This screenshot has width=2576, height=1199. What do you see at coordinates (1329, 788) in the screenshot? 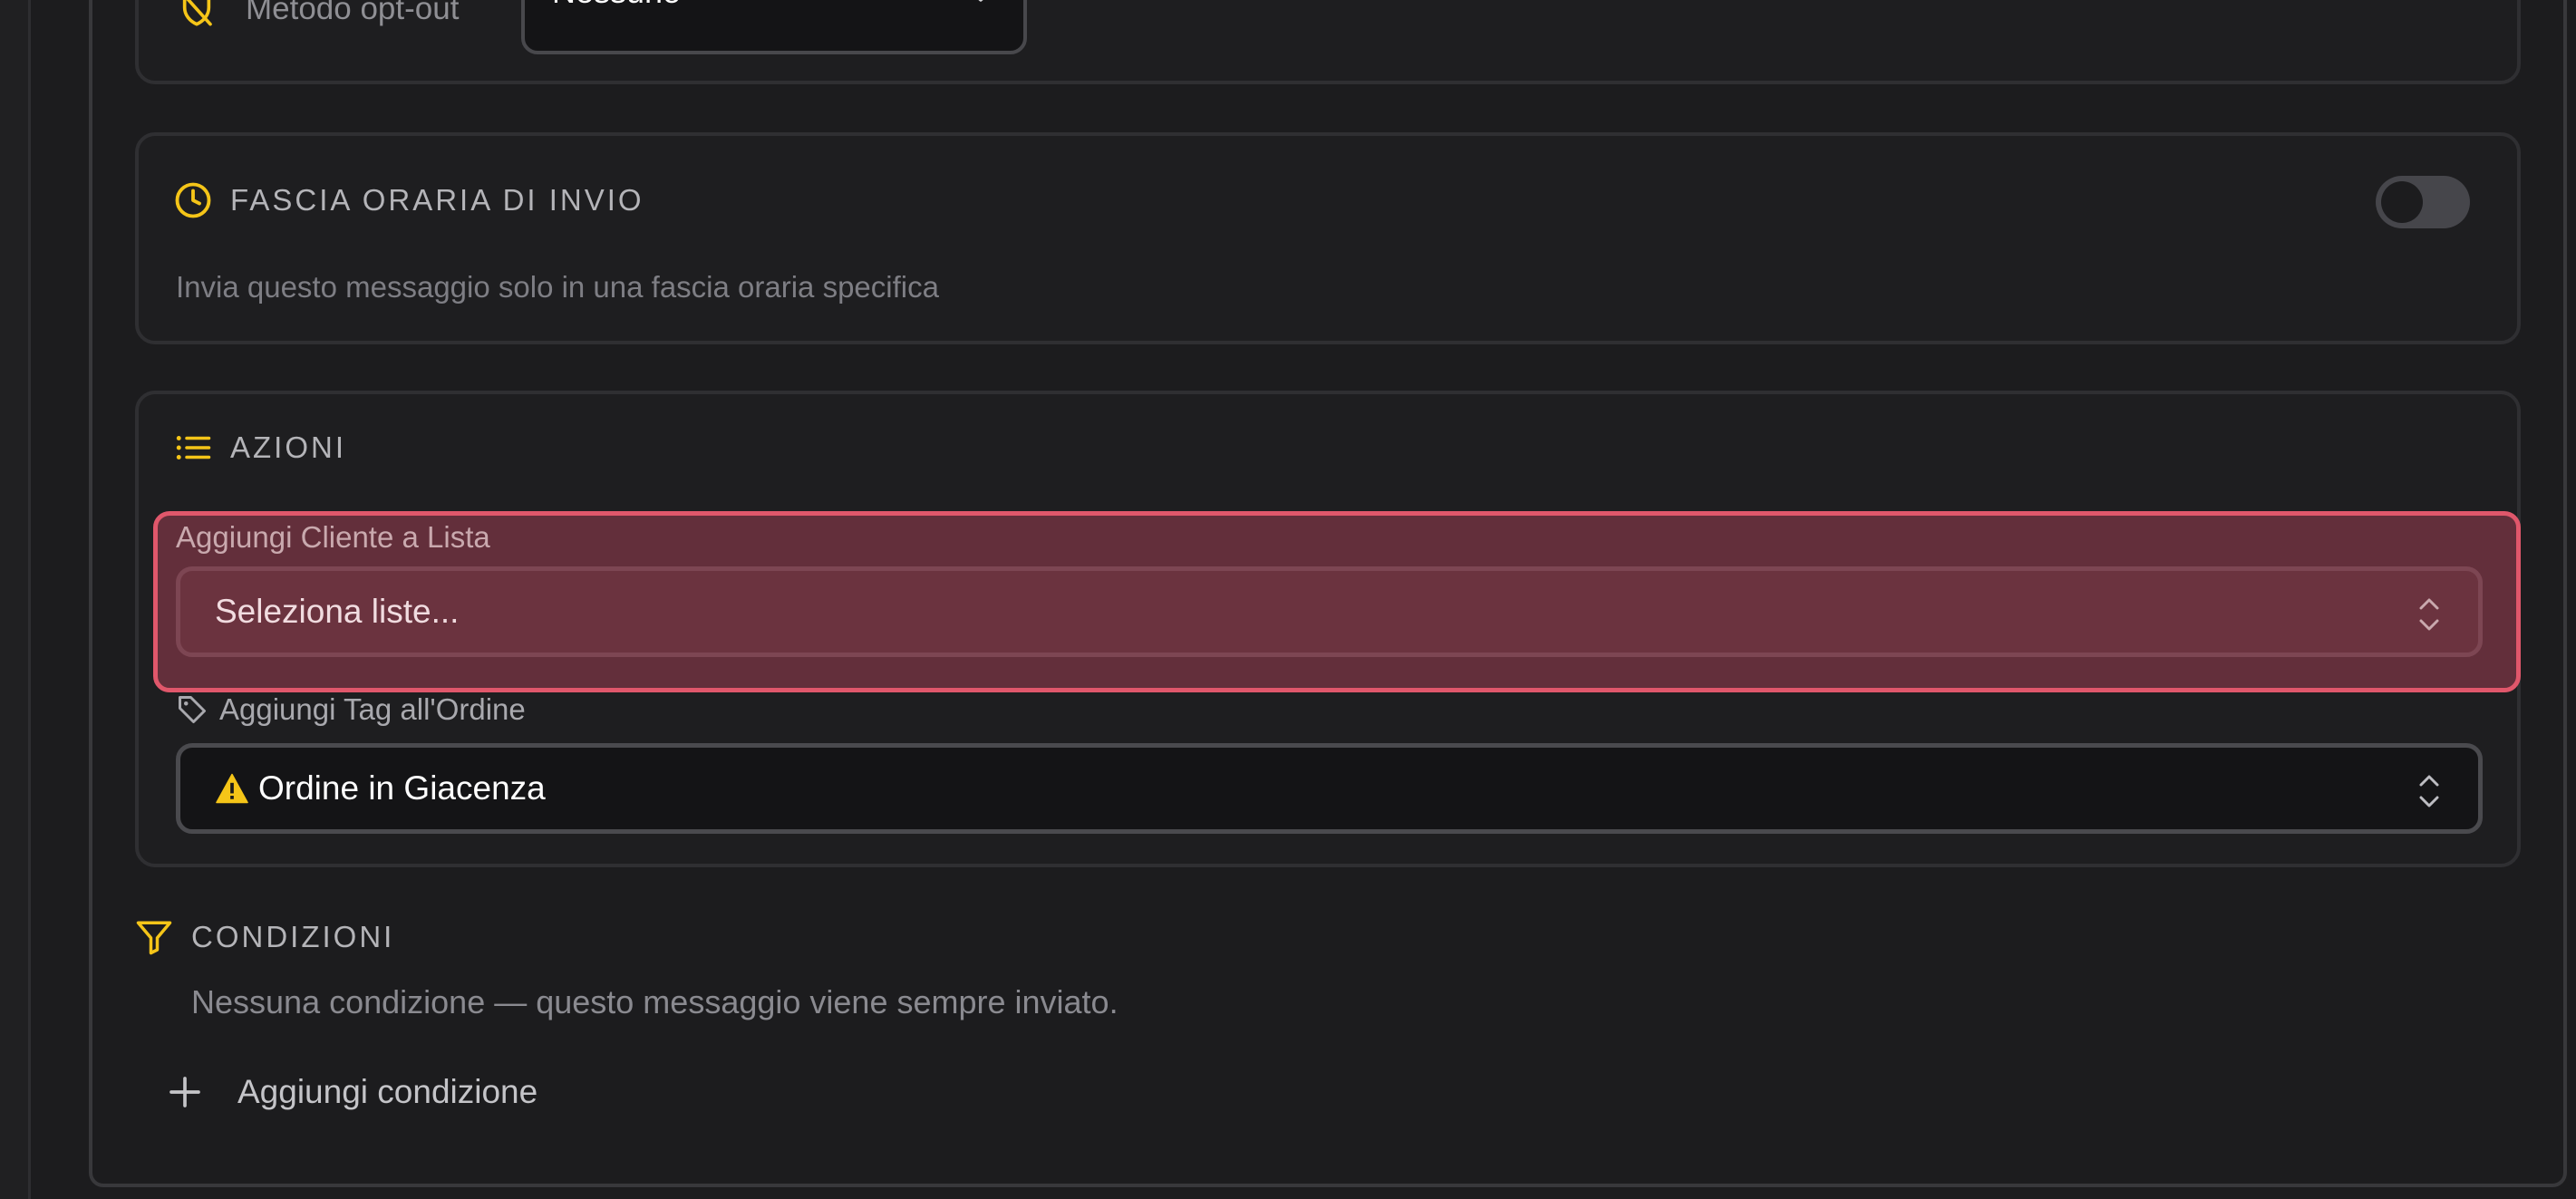
I see `add-tag-select: Ordine in Giacenza` at bounding box center [1329, 788].